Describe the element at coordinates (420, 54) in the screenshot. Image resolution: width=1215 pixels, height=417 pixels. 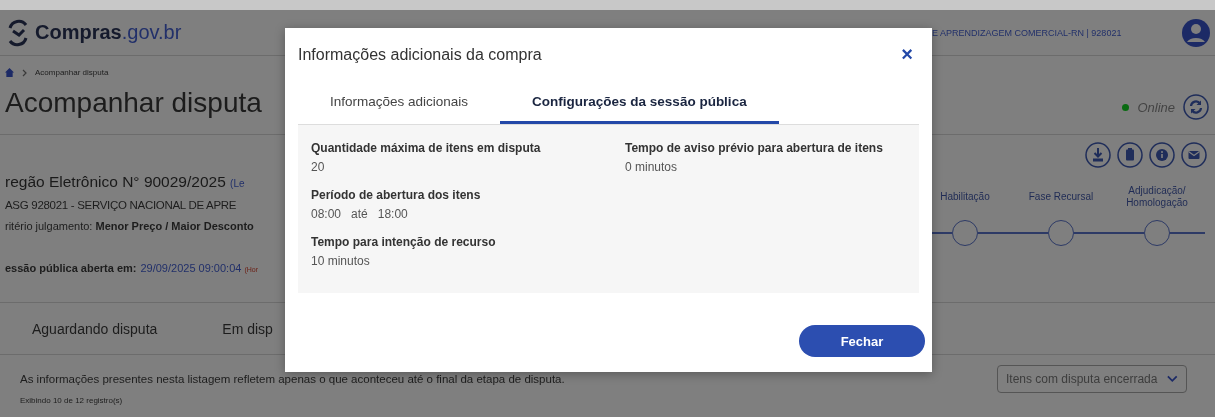
I see `modal-title: Informações adicionais da compra` at that location.